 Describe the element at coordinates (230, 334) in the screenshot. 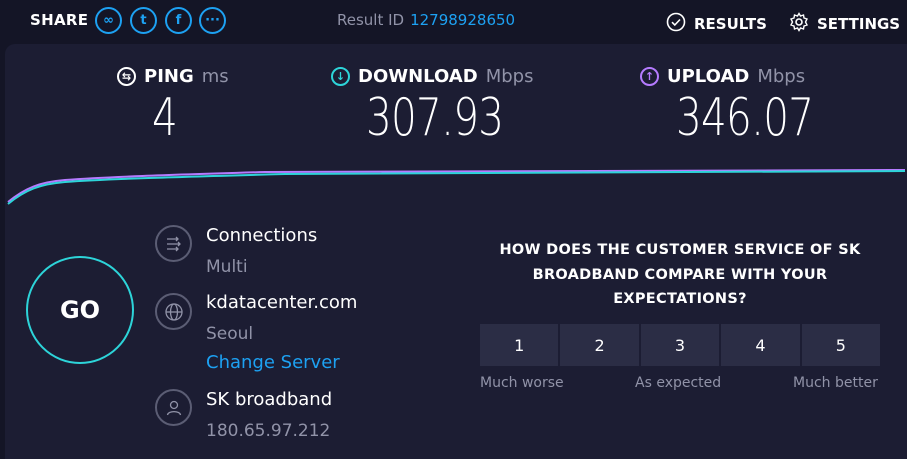

I see `server-location: Seoul` at that location.